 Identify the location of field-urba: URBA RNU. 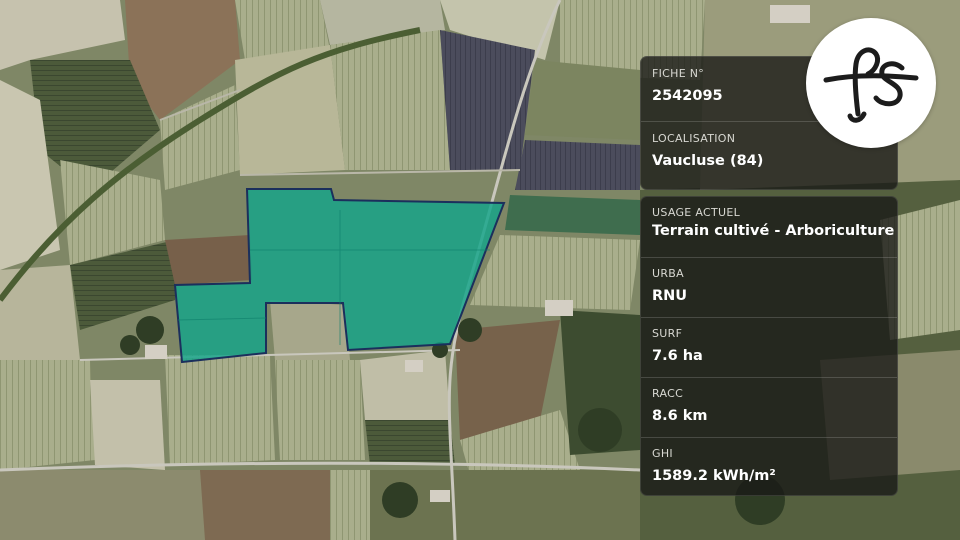
(769, 287).